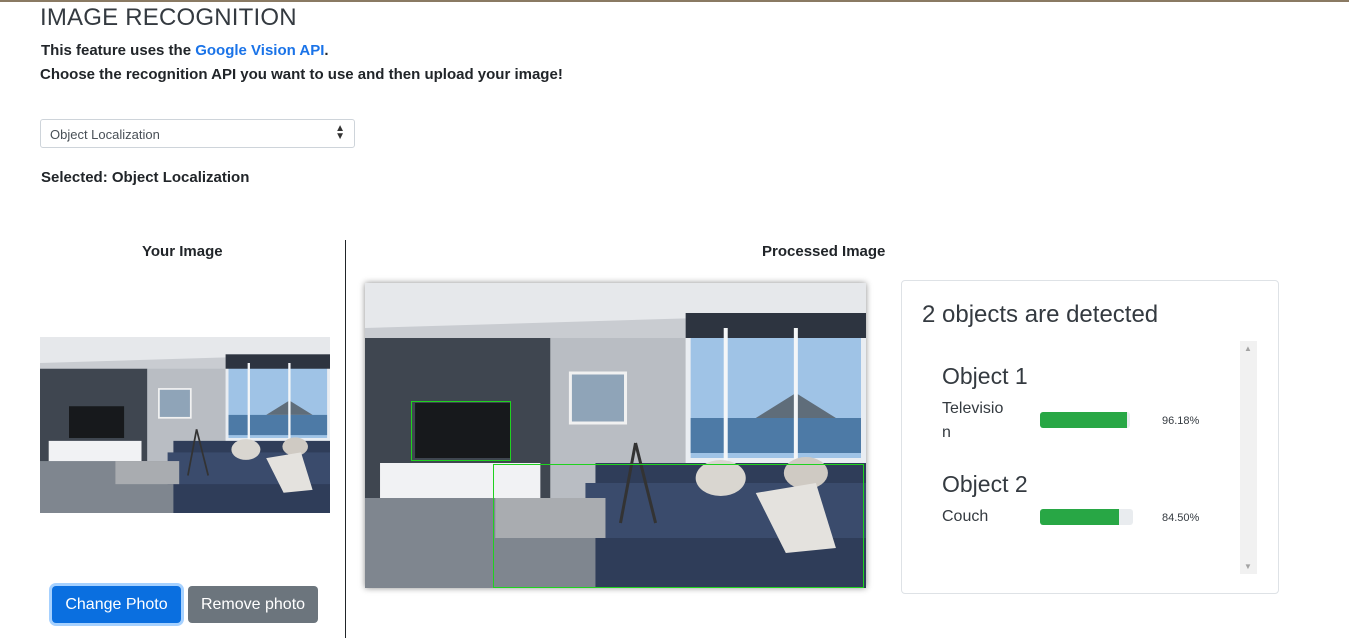  Describe the element at coordinates (985, 484) in the screenshot. I see `object-2-heading: Object 2` at that location.